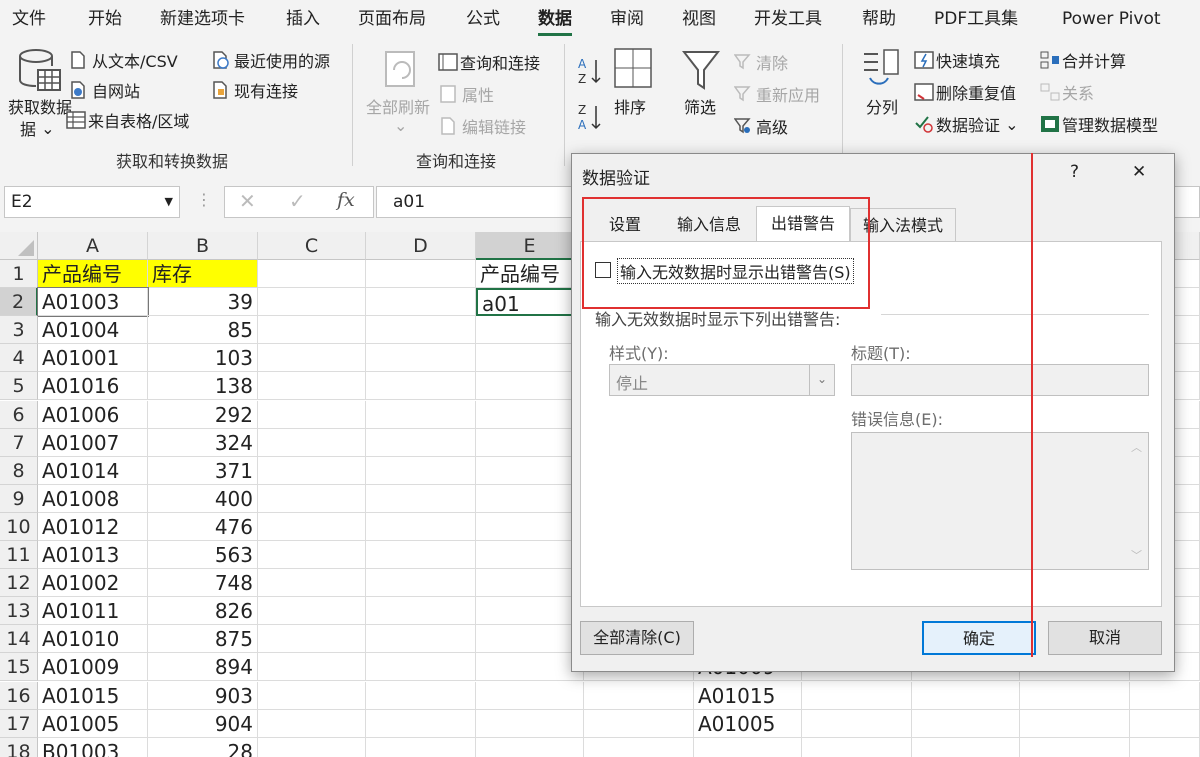 This screenshot has height=757, width=1200. I want to click on chevron-down-icon: ⌄, so click(821, 380).